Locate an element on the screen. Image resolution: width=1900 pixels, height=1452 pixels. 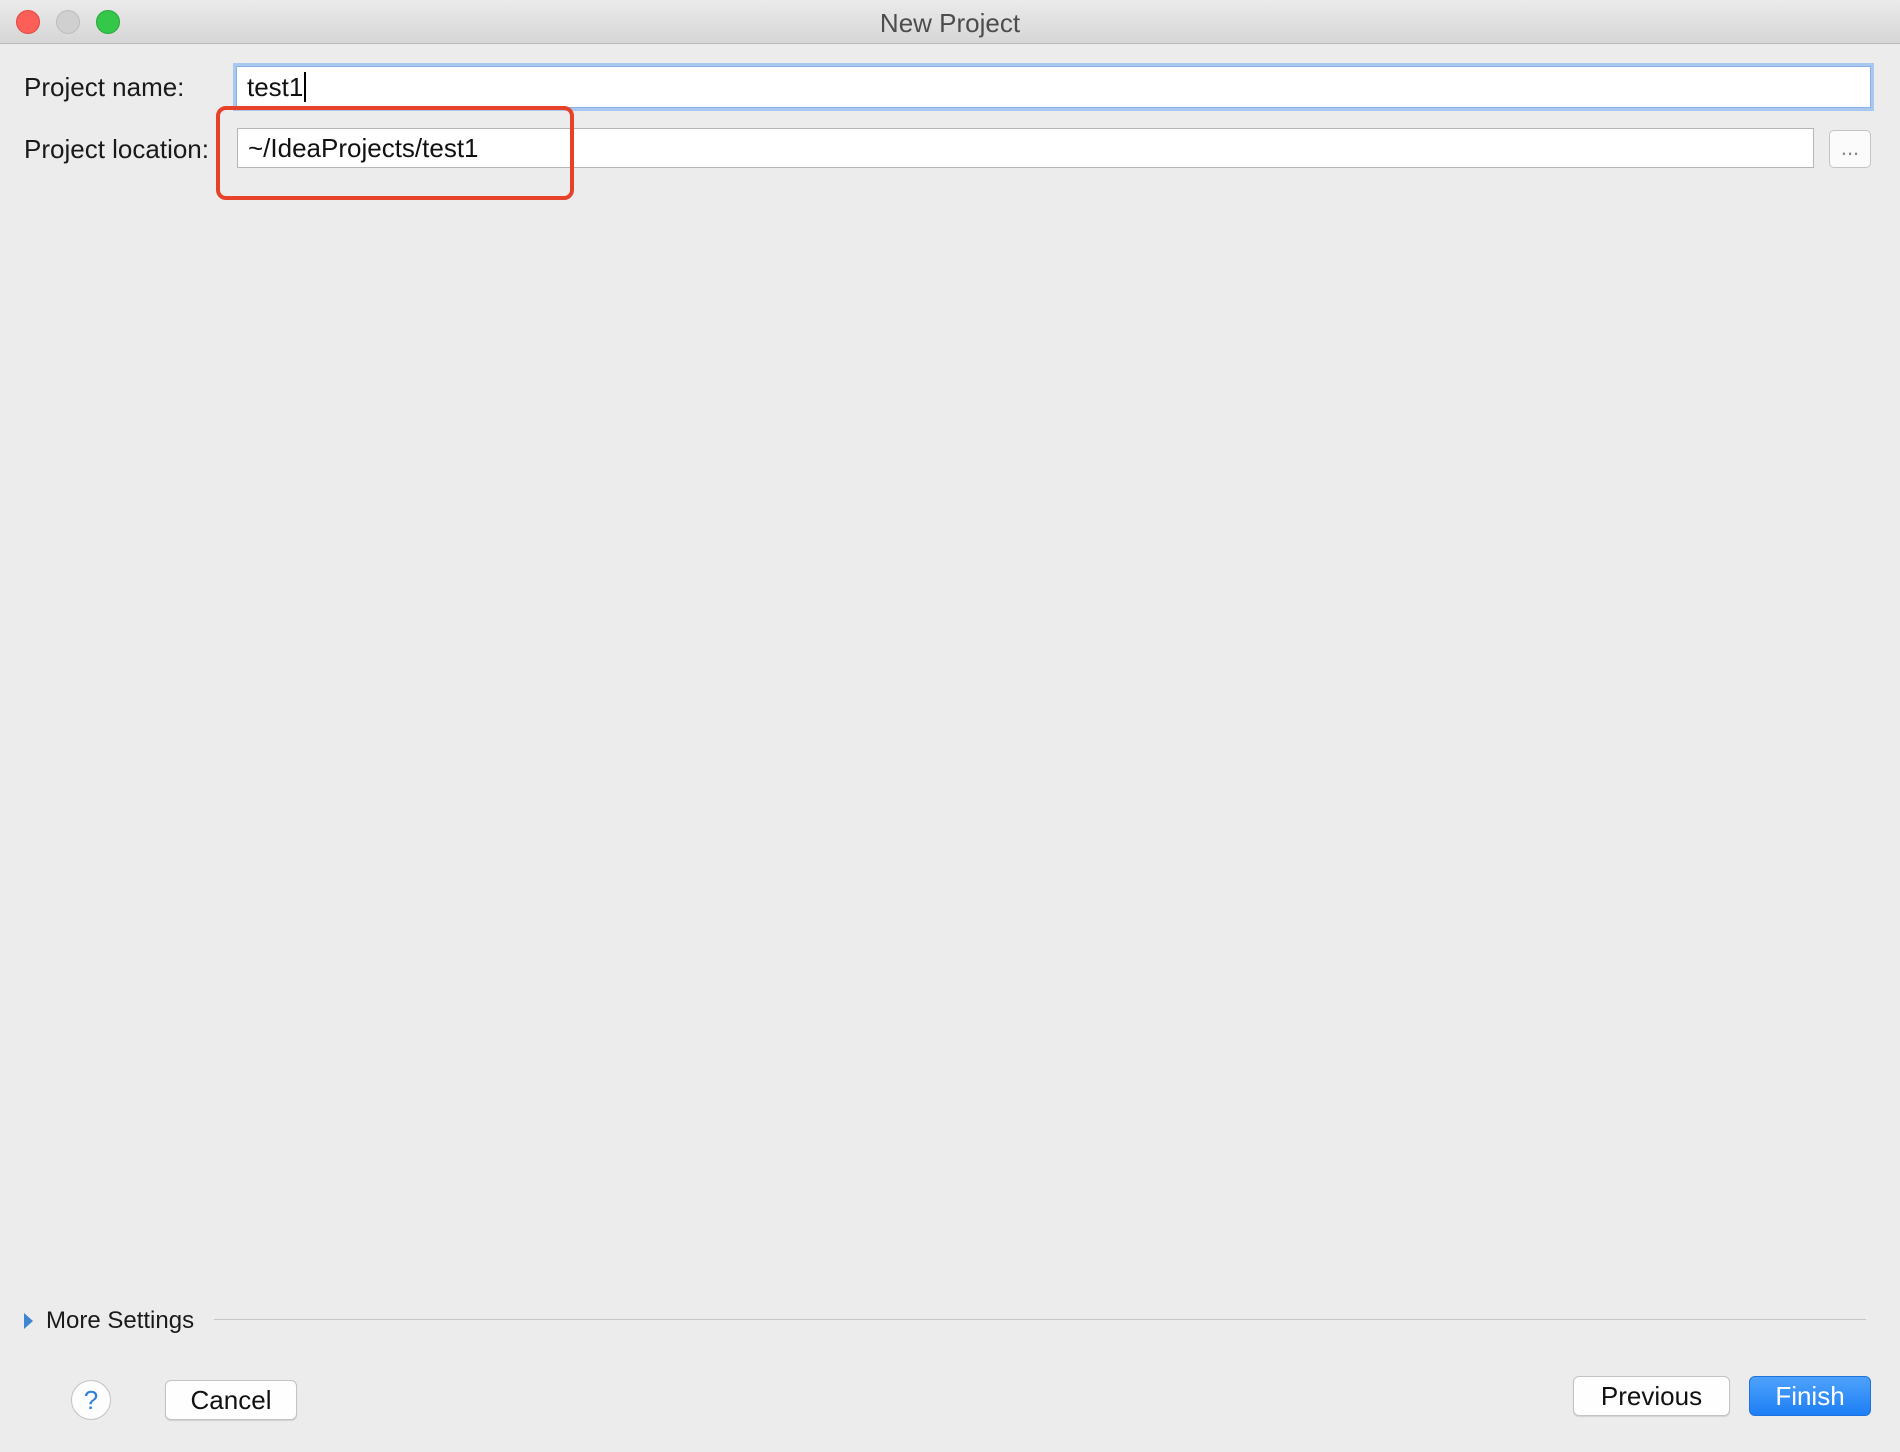
help-button: ? is located at coordinates (91, 1400).